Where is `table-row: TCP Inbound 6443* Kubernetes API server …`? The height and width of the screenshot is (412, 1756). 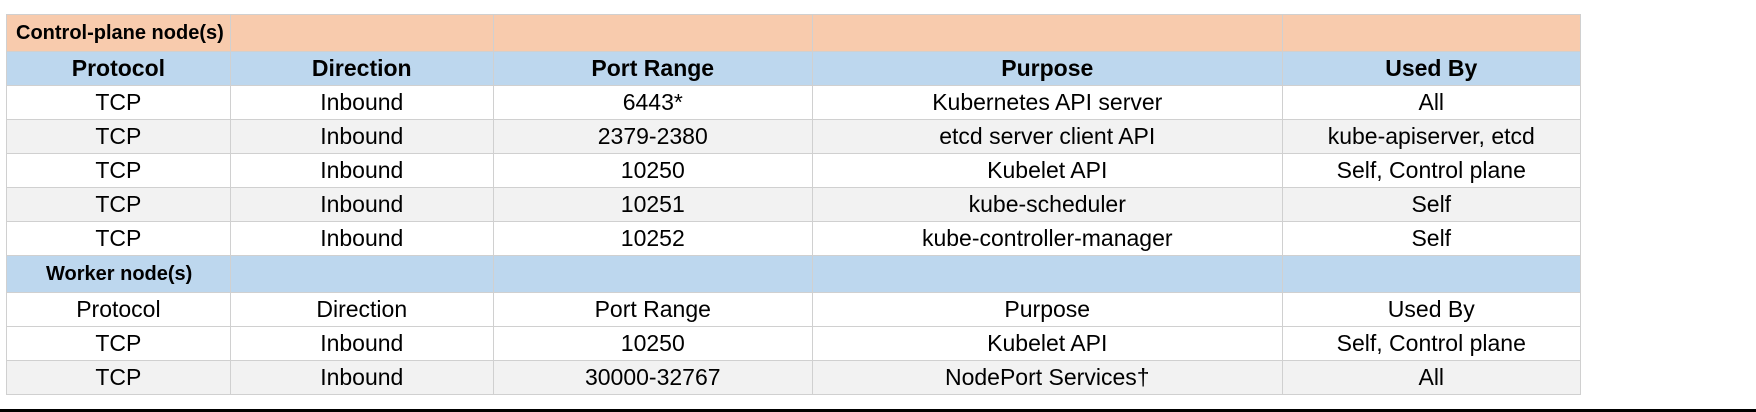 table-row: TCP Inbound 6443* Kubernetes API server … is located at coordinates (793, 102).